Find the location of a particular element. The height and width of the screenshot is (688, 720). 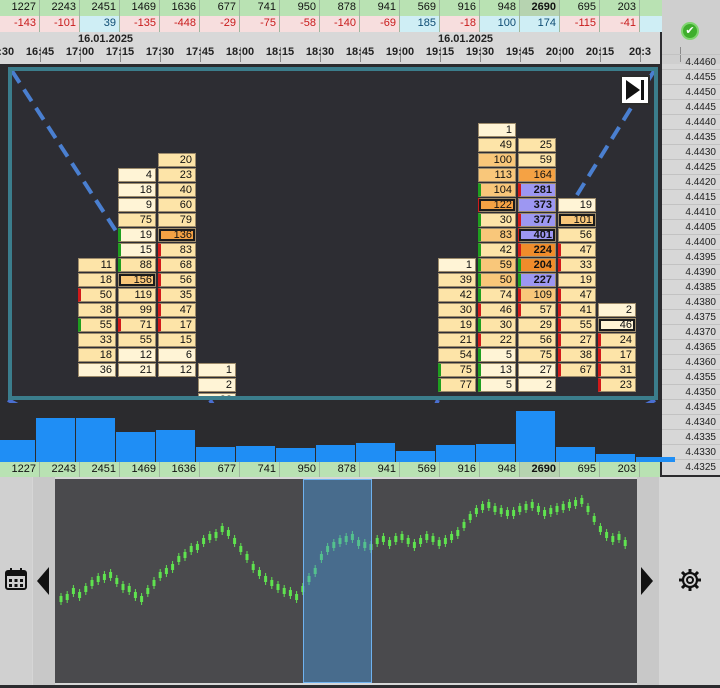

price-level-label: 4.4340 is located at coordinates (691, 422).